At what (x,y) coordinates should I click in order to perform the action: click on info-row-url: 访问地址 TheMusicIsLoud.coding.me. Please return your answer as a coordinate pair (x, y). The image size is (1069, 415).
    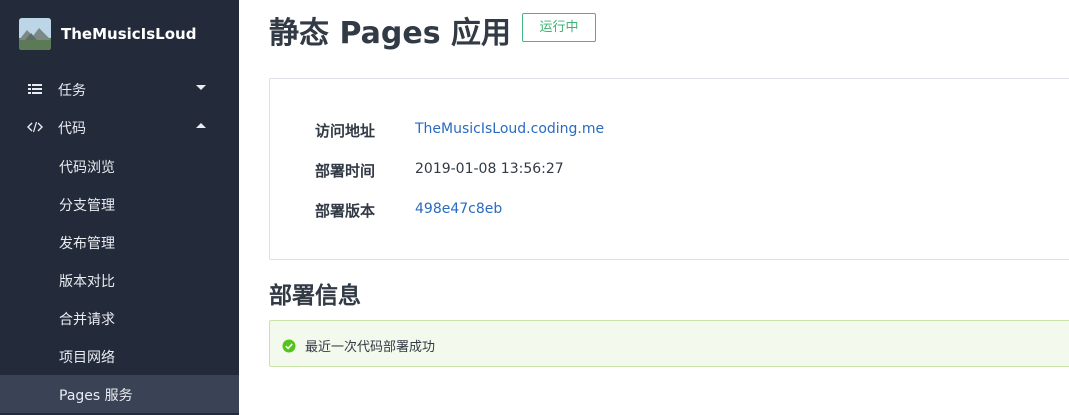
    Looking at the image, I should click on (665, 132).